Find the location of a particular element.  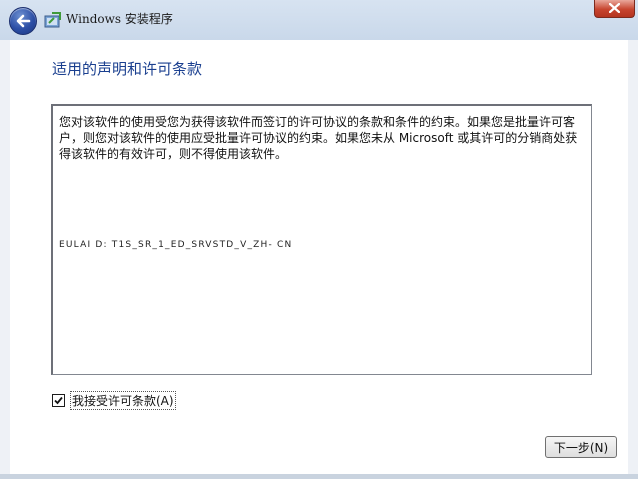

back-button is located at coordinates (23, 21).